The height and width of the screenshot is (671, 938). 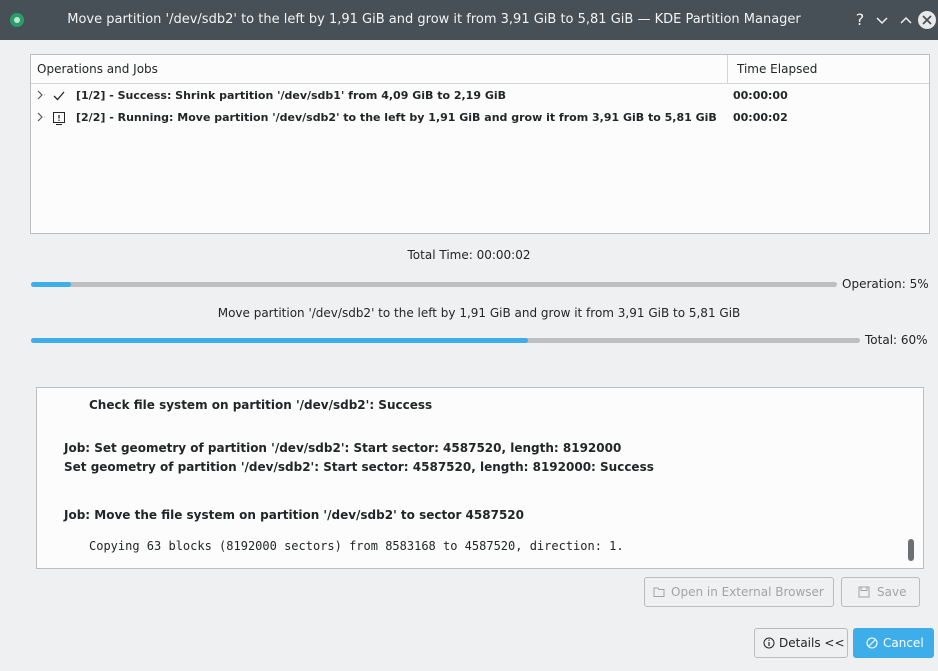 I want to click on log-line-cutoff: · · · ·, so click(x=104, y=390).